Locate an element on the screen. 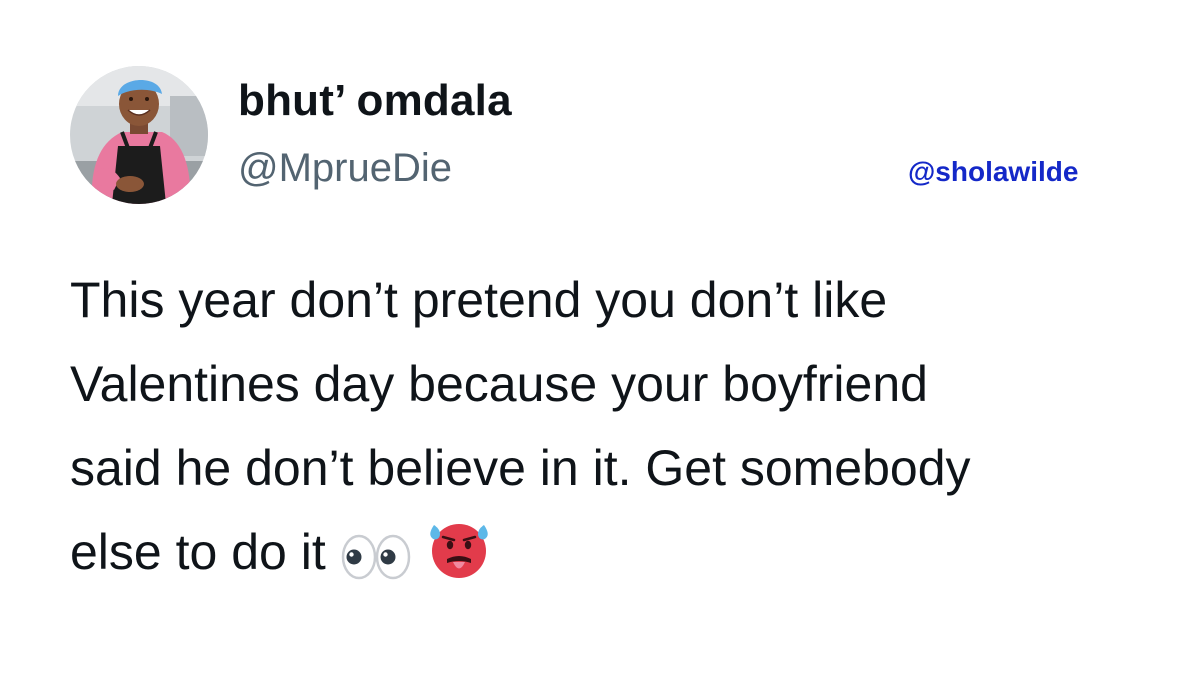 The height and width of the screenshot is (675, 1200). eyes-emoji-icon is located at coordinates (376, 557).